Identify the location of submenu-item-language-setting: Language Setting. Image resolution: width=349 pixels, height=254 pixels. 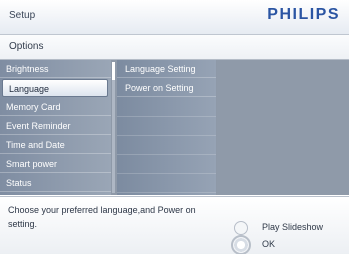
(166, 69).